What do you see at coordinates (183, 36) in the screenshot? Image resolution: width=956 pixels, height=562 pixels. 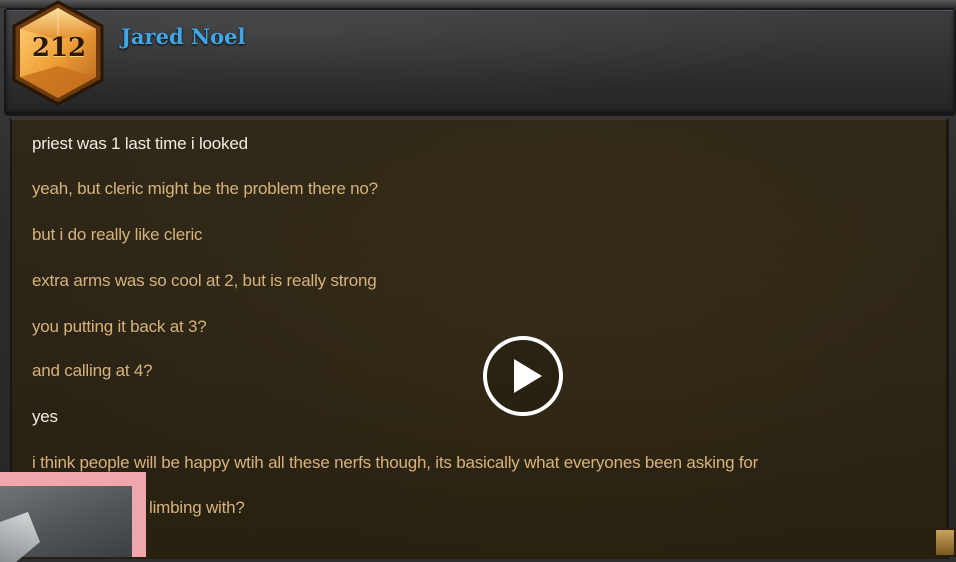 I see `player-name: Jared Noel` at bounding box center [183, 36].